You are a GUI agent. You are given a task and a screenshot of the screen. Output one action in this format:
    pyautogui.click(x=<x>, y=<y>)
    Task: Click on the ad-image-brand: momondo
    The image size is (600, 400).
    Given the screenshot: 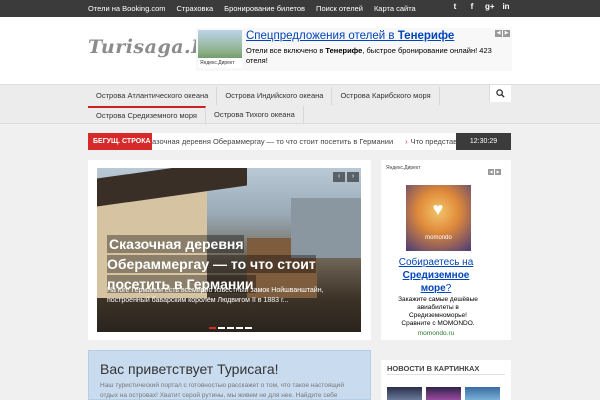 What is the action you would take?
    pyautogui.click(x=438, y=238)
    